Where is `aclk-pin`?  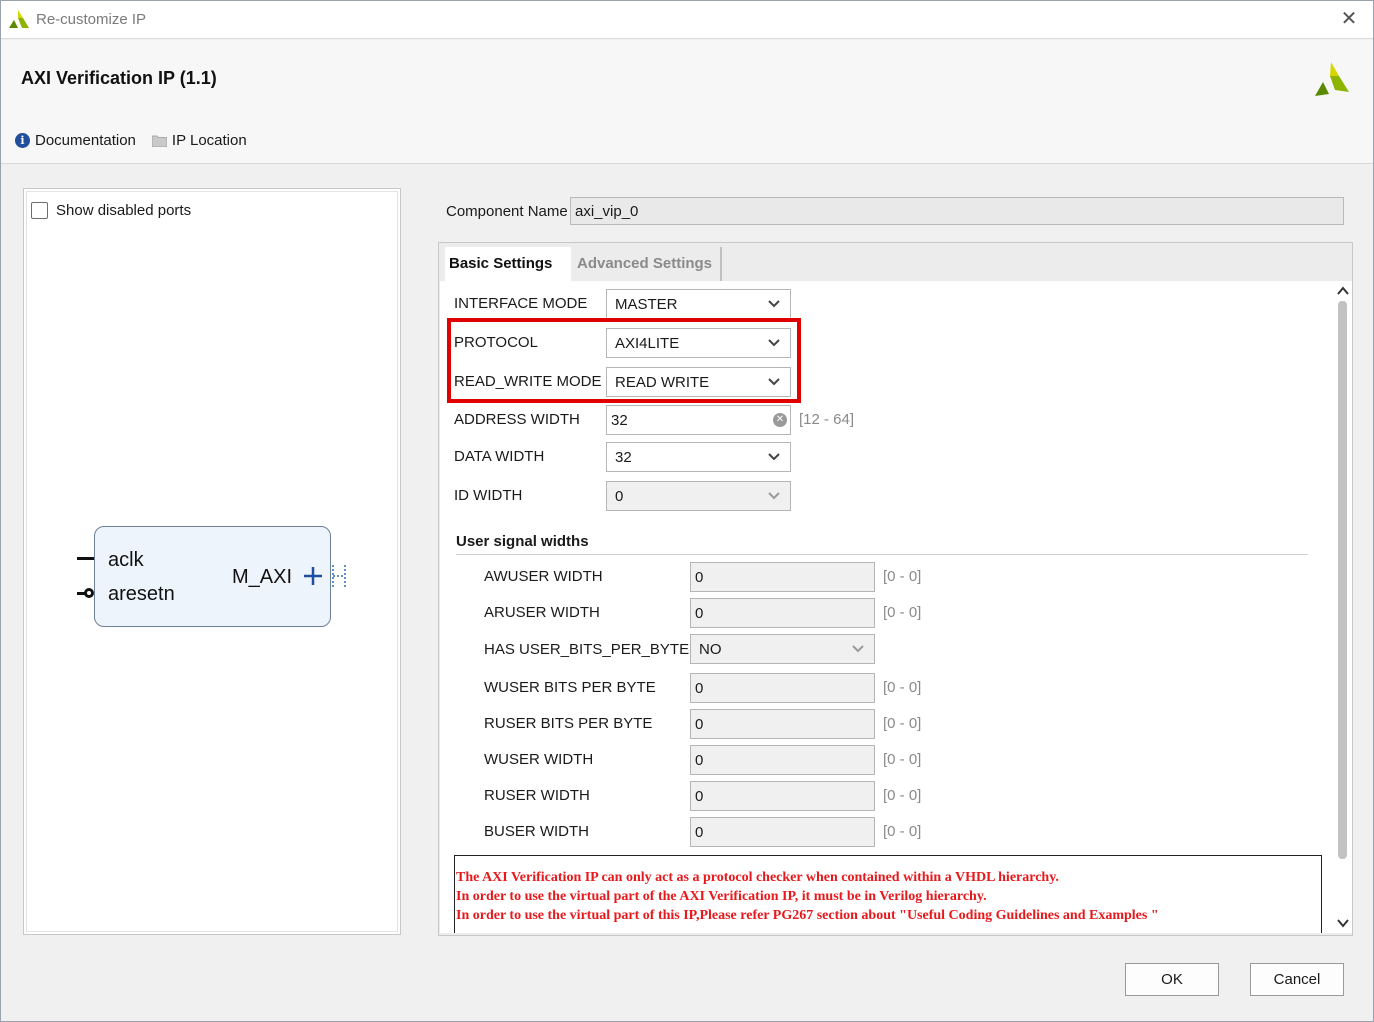 aclk-pin is located at coordinates (85, 558).